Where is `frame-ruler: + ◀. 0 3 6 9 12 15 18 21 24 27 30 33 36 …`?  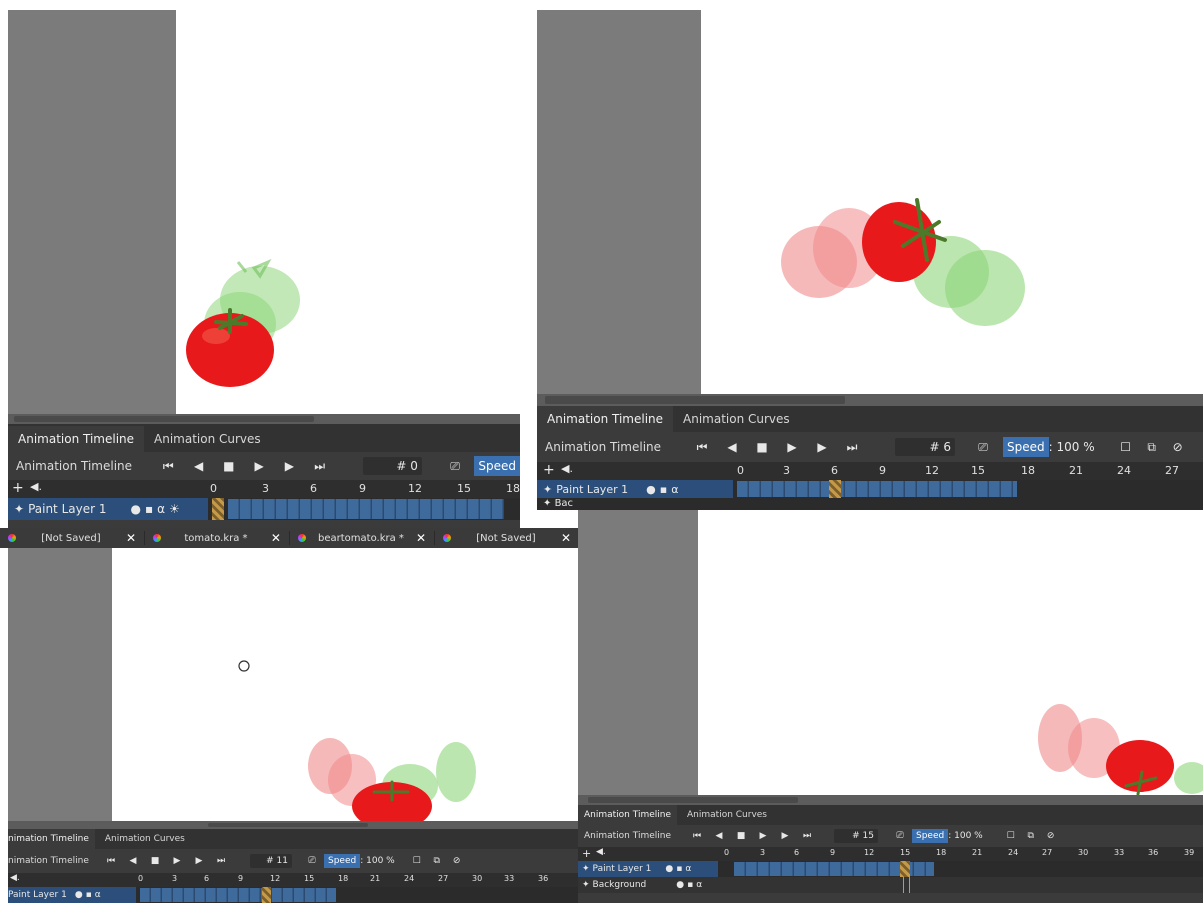 frame-ruler: + ◀. 0 3 6 9 12 15 18 21 24 27 30 33 36 … is located at coordinates (890, 854).